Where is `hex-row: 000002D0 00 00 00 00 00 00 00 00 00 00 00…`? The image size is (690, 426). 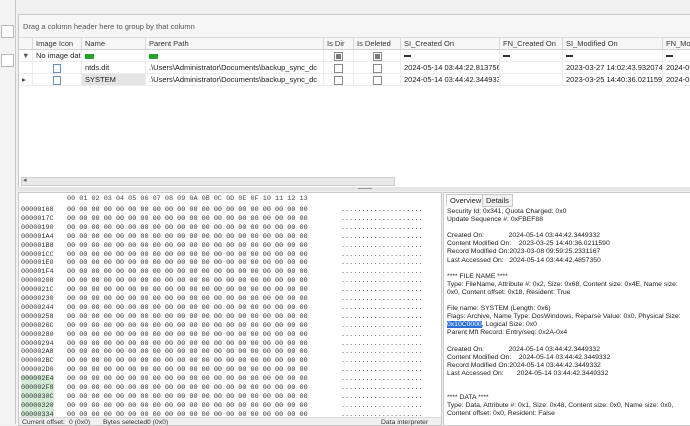
hex-row: 000002D0 00 00 00 00 00 00 00 00 00 00 00… is located at coordinates (230, 370).